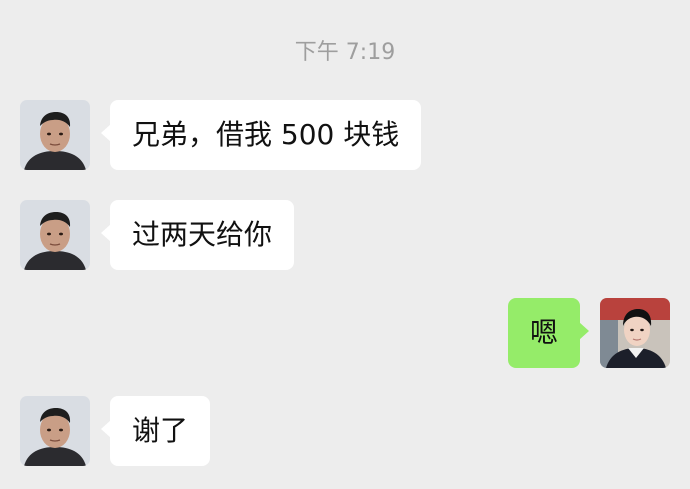 This screenshot has width=690, height=489. I want to click on message-bubble: 嗯, so click(548, 333).